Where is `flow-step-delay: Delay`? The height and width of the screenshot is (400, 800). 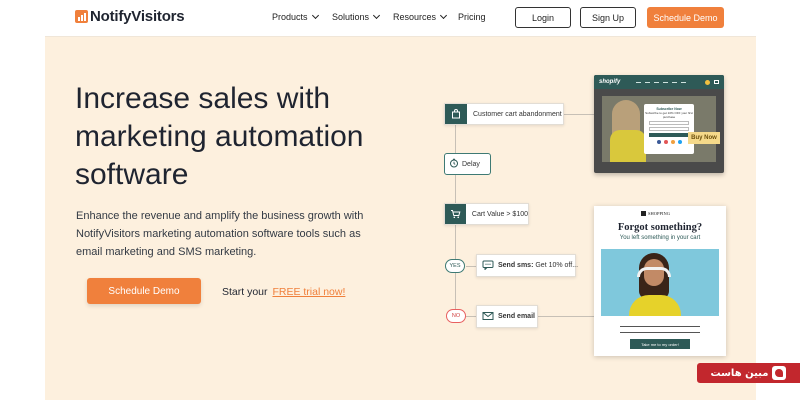 flow-step-delay: Delay is located at coordinates (467, 164).